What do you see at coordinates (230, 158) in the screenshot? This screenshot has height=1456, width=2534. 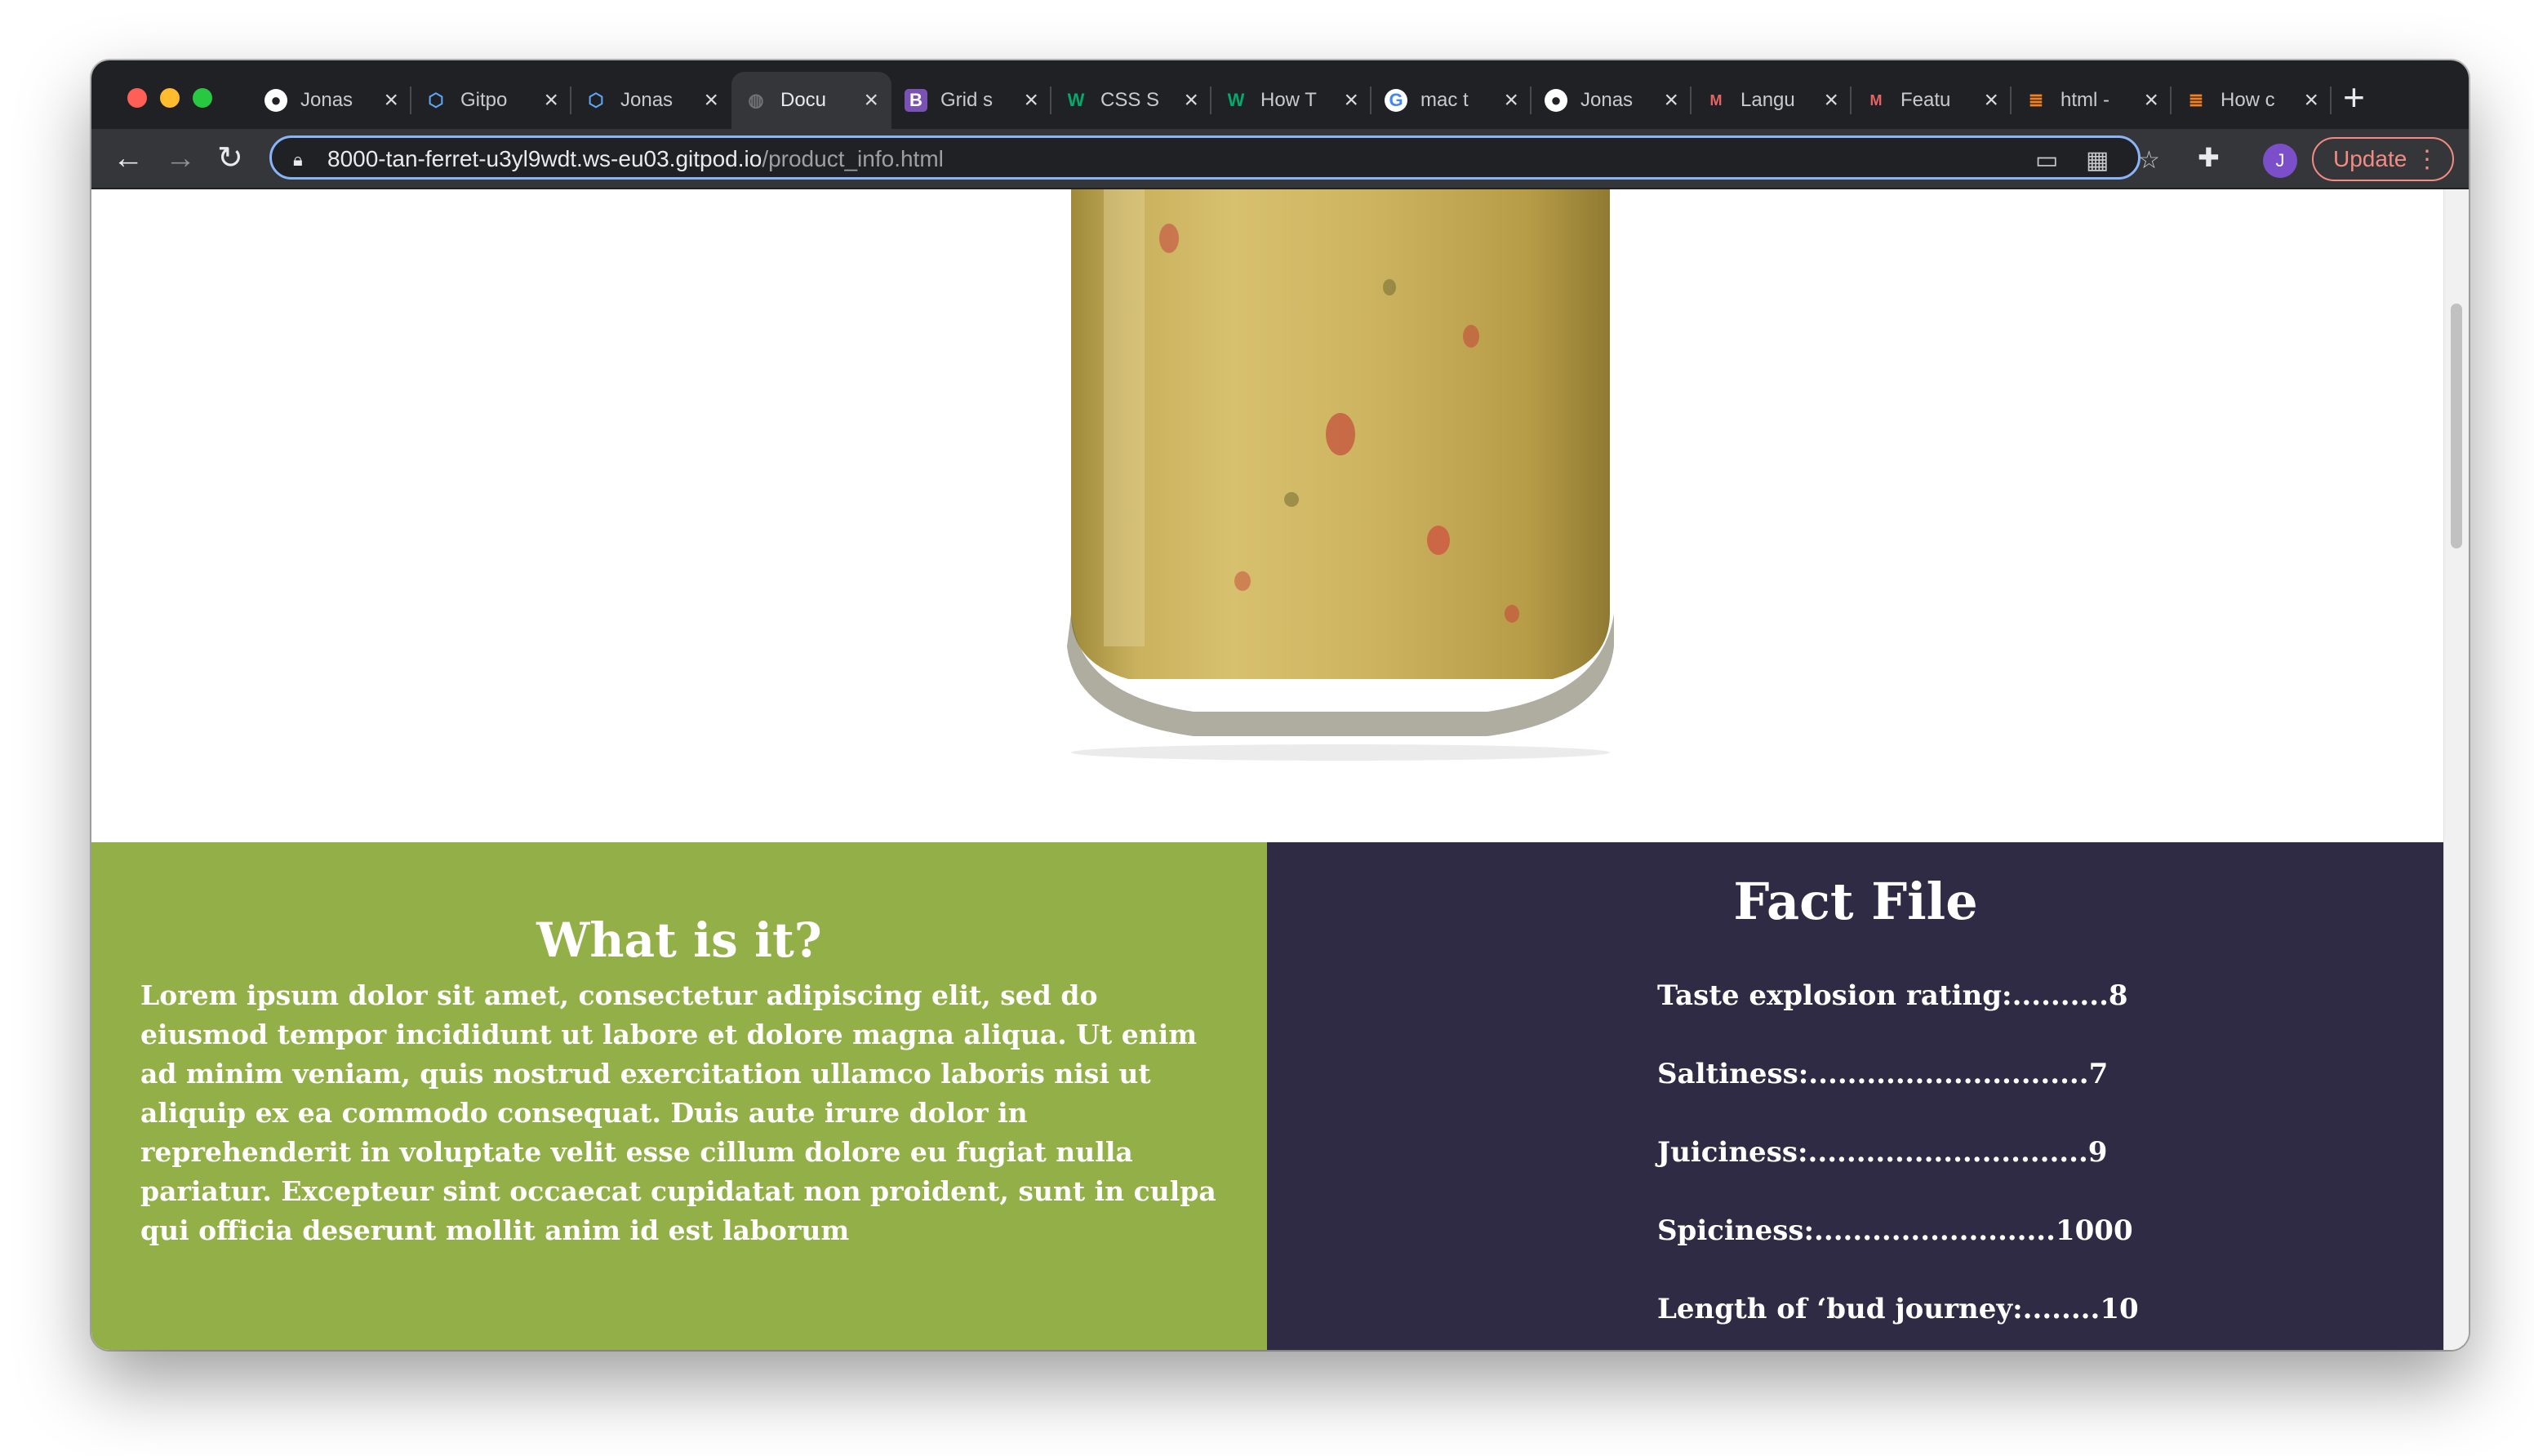 I see `reload-icon: ↻` at bounding box center [230, 158].